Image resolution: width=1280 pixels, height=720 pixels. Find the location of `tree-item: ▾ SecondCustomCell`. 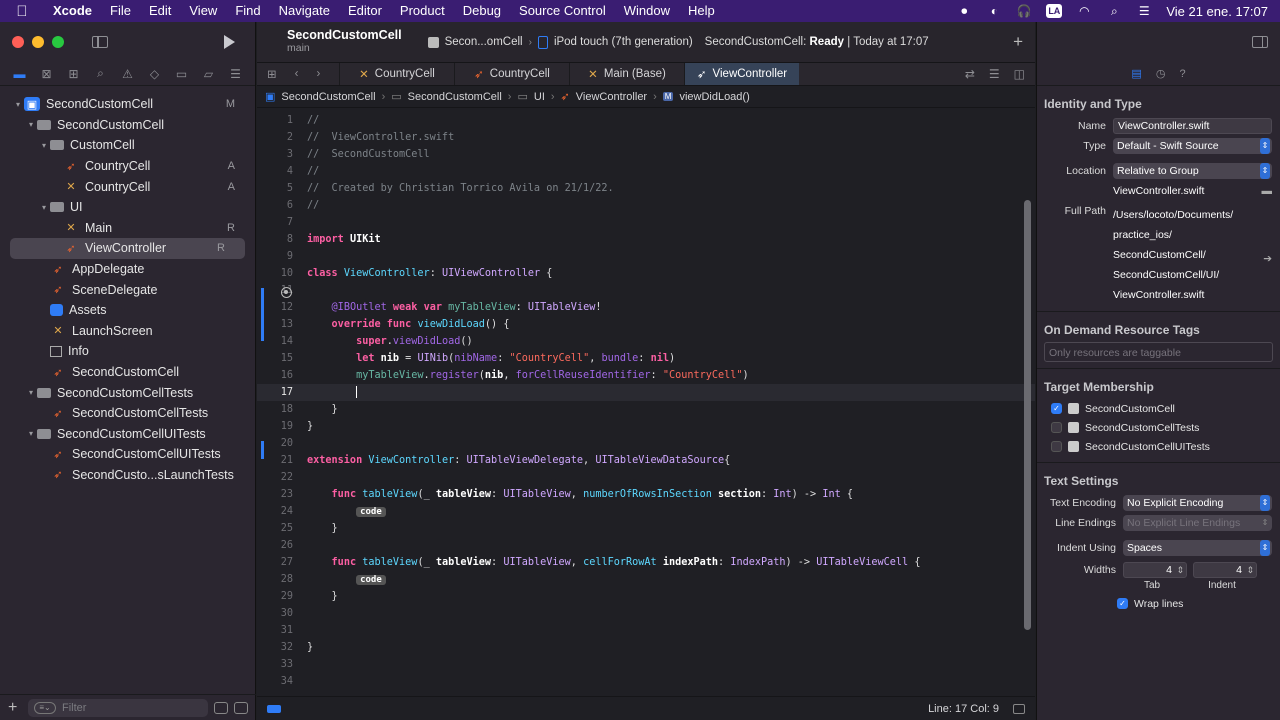

tree-item: ▾ SecondCustomCell is located at coordinates (127, 125).